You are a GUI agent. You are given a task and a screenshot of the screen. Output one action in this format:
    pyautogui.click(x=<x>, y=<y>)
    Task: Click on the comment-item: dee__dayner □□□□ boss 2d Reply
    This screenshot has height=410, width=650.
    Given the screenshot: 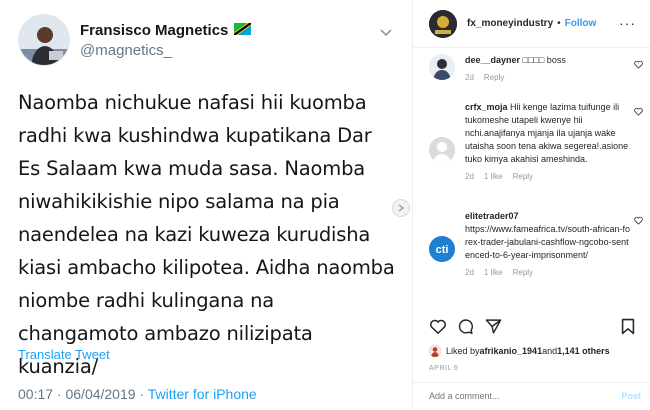 What is the action you would take?
    pyautogui.click(x=536, y=68)
    